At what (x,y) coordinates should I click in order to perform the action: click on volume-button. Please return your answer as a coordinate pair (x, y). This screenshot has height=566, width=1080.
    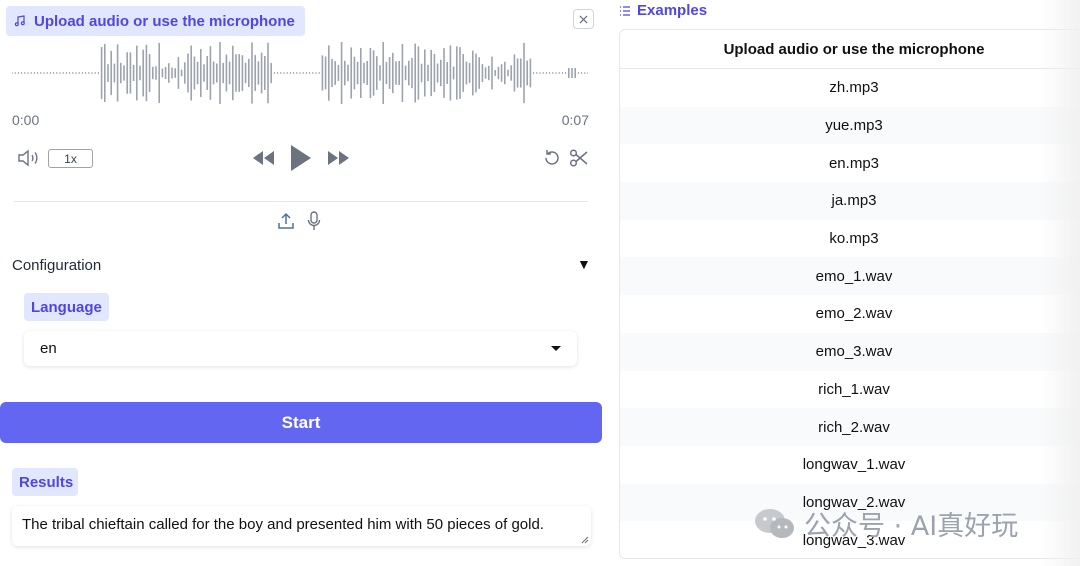
    Looking at the image, I should click on (29, 158).